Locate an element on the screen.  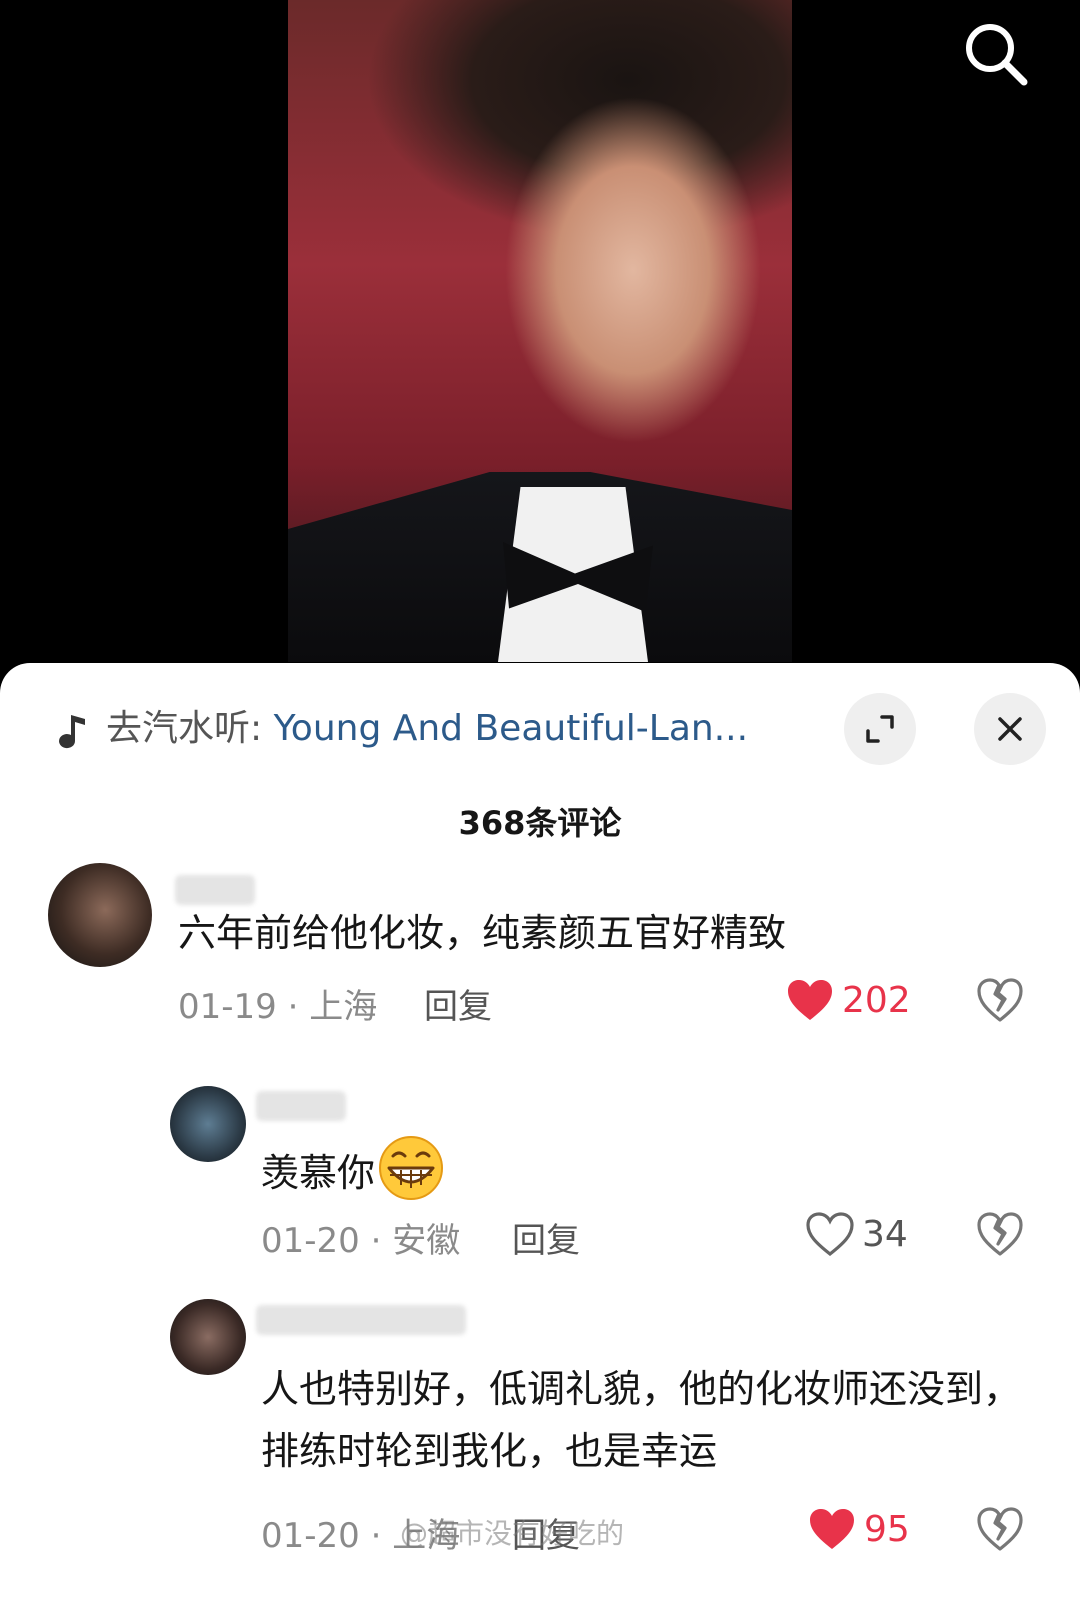
expand-icon is located at coordinates (880, 729).